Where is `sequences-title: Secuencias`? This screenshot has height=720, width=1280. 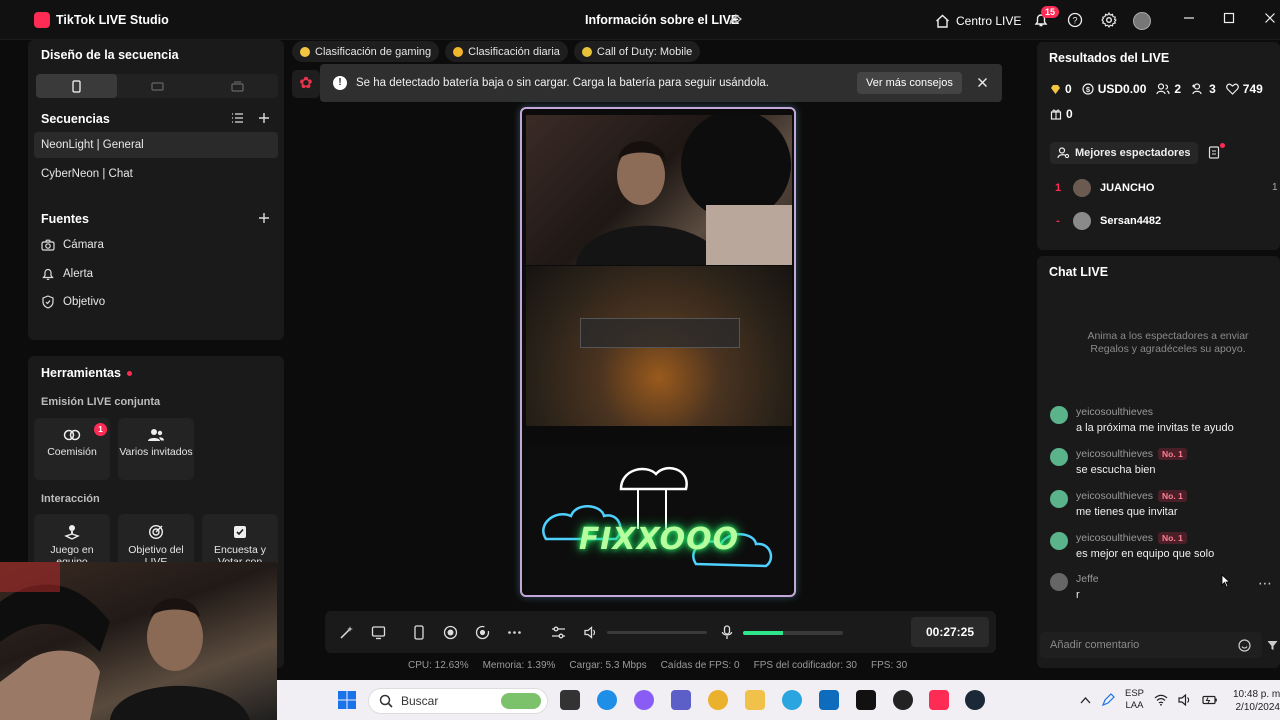 sequences-title: Secuencias is located at coordinates (75, 119).